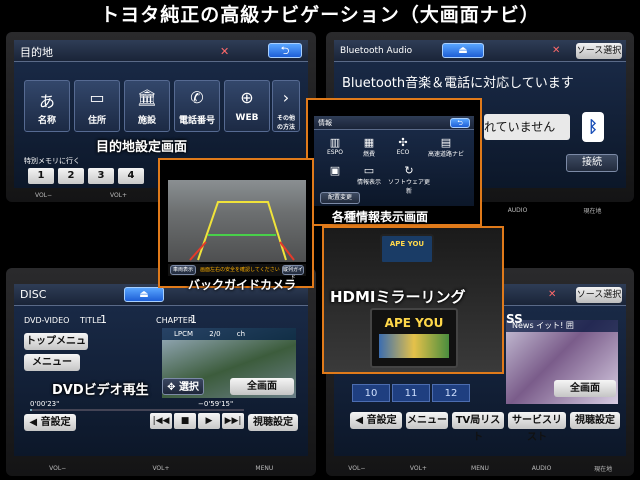 The width and height of the screenshot is (640, 480). I want to click on destination-title: 目的地, so click(36, 52).